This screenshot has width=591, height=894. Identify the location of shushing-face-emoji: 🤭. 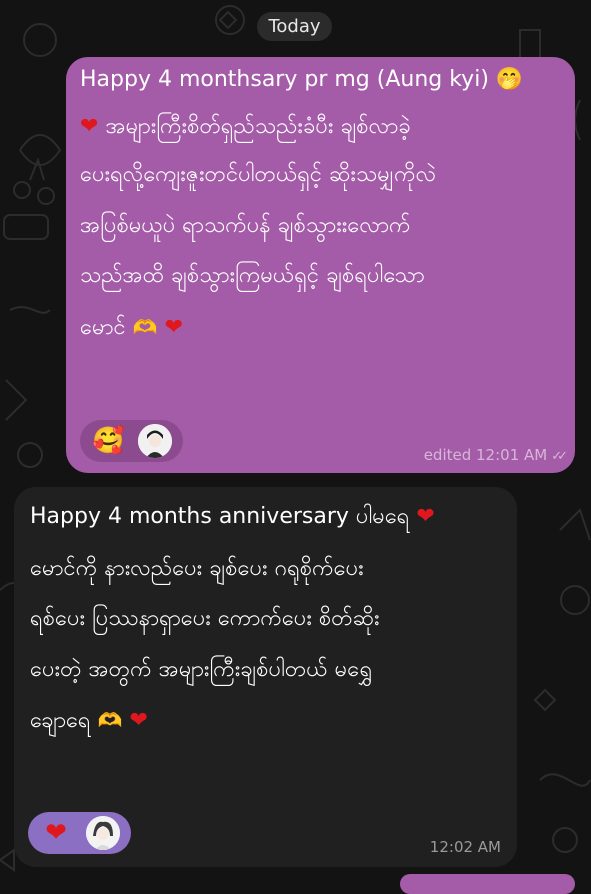
(509, 79).